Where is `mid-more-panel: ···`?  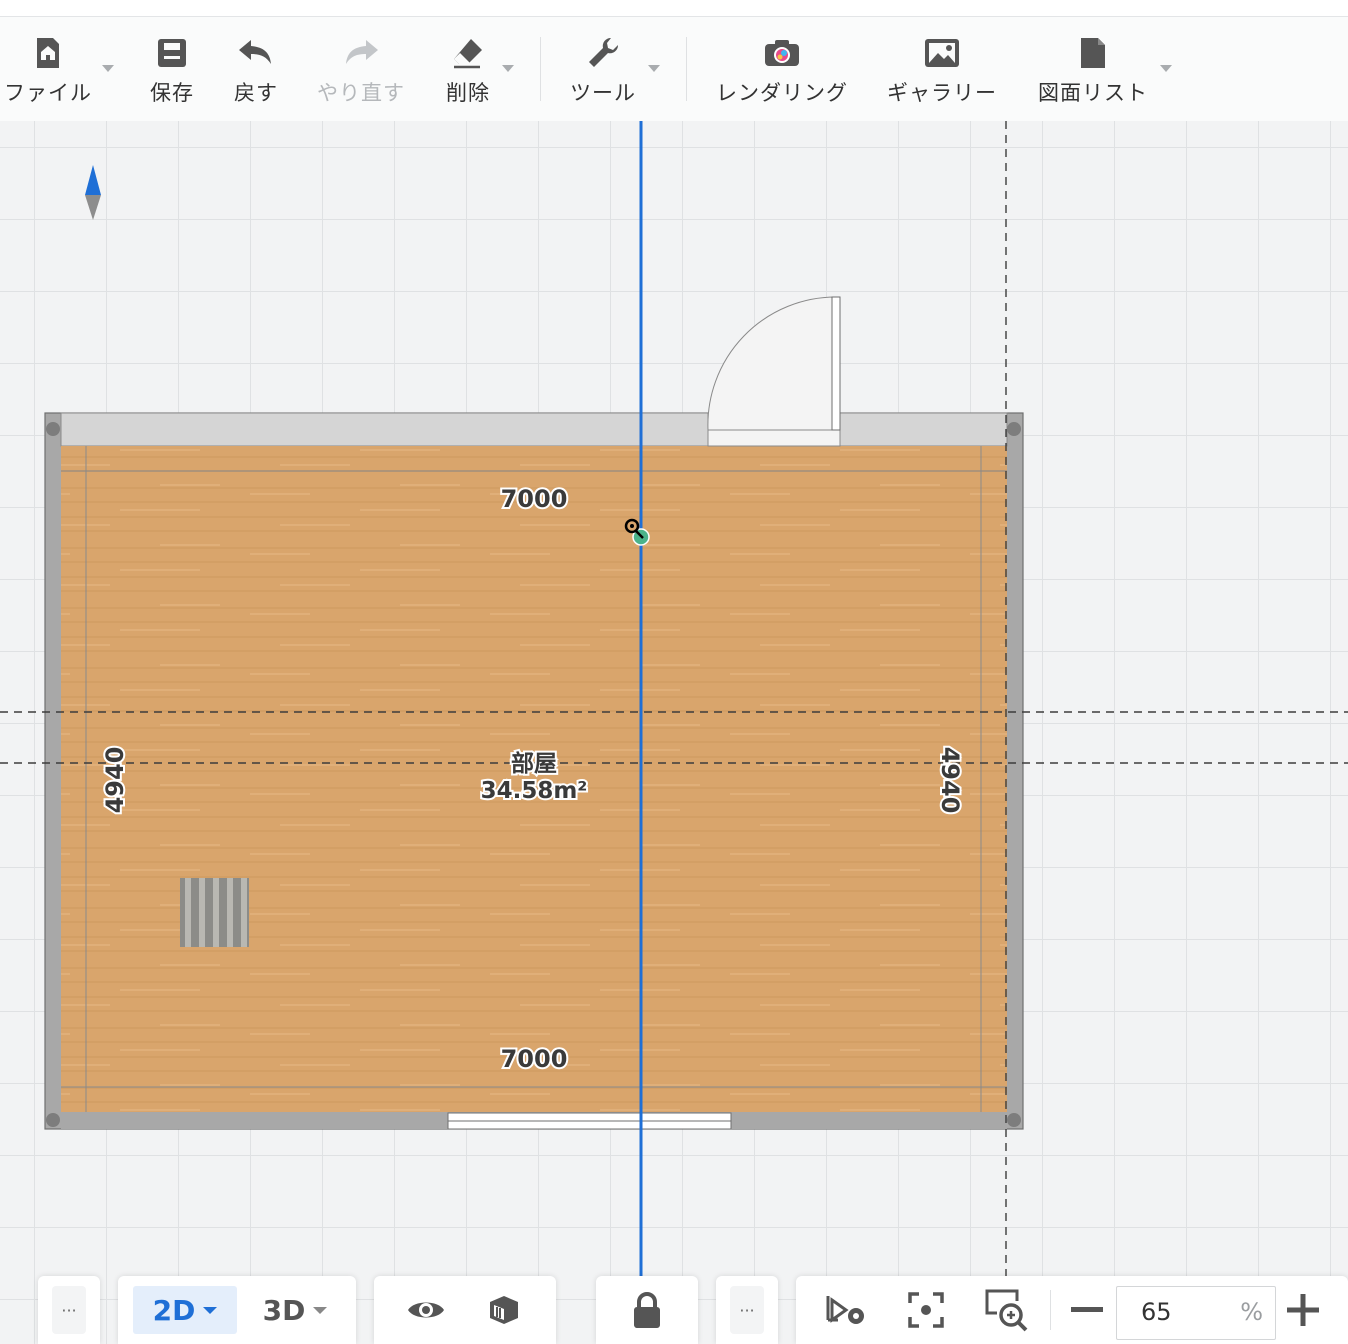
mid-more-panel: ··· is located at coordinates (747, 1310).